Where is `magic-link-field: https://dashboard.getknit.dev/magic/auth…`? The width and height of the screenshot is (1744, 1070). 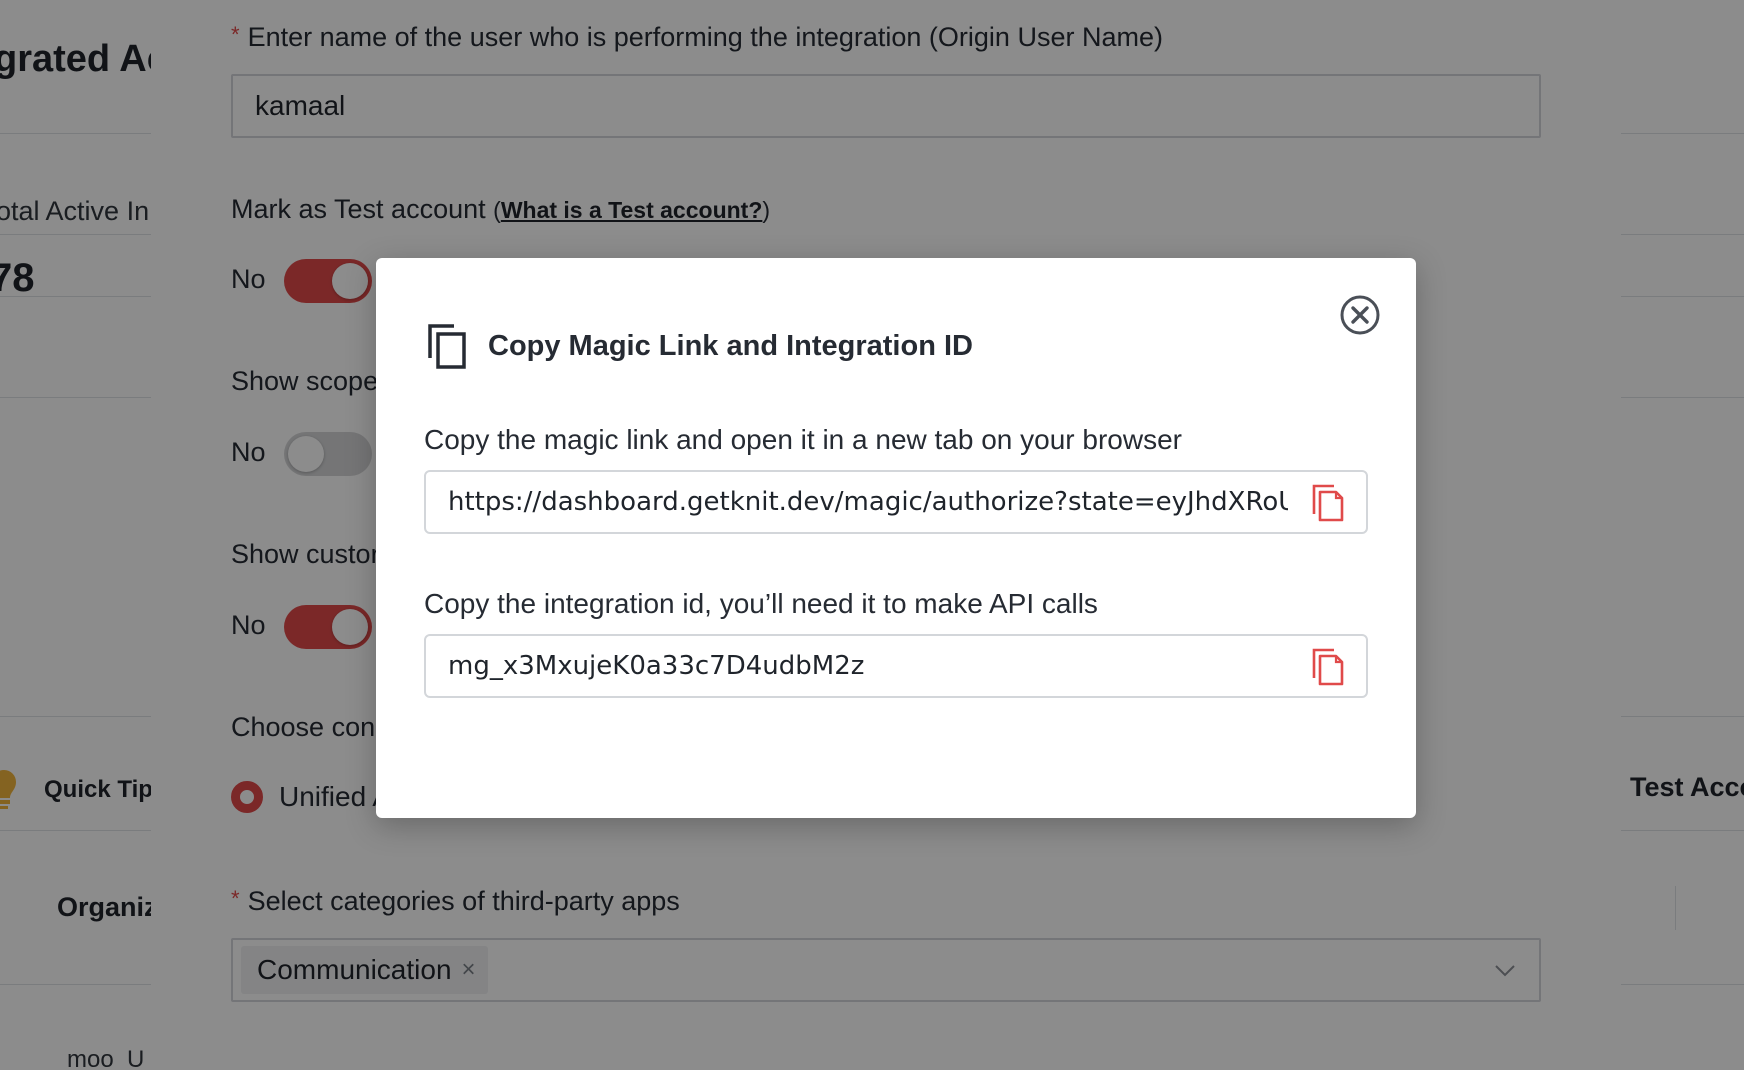 magic-link-field: https://dashboard.getknit.dev/magic/auth… is located at coordinates (896, 502).